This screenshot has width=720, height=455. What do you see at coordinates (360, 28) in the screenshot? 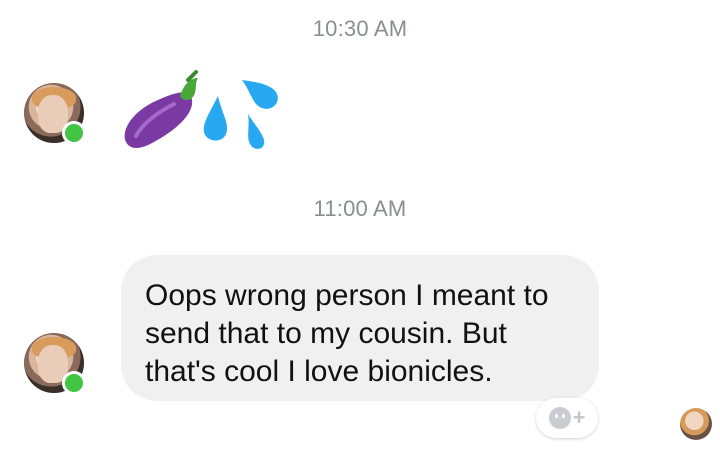
I see `timestamp: 10:30 AM` at bounding box center [360, 28].